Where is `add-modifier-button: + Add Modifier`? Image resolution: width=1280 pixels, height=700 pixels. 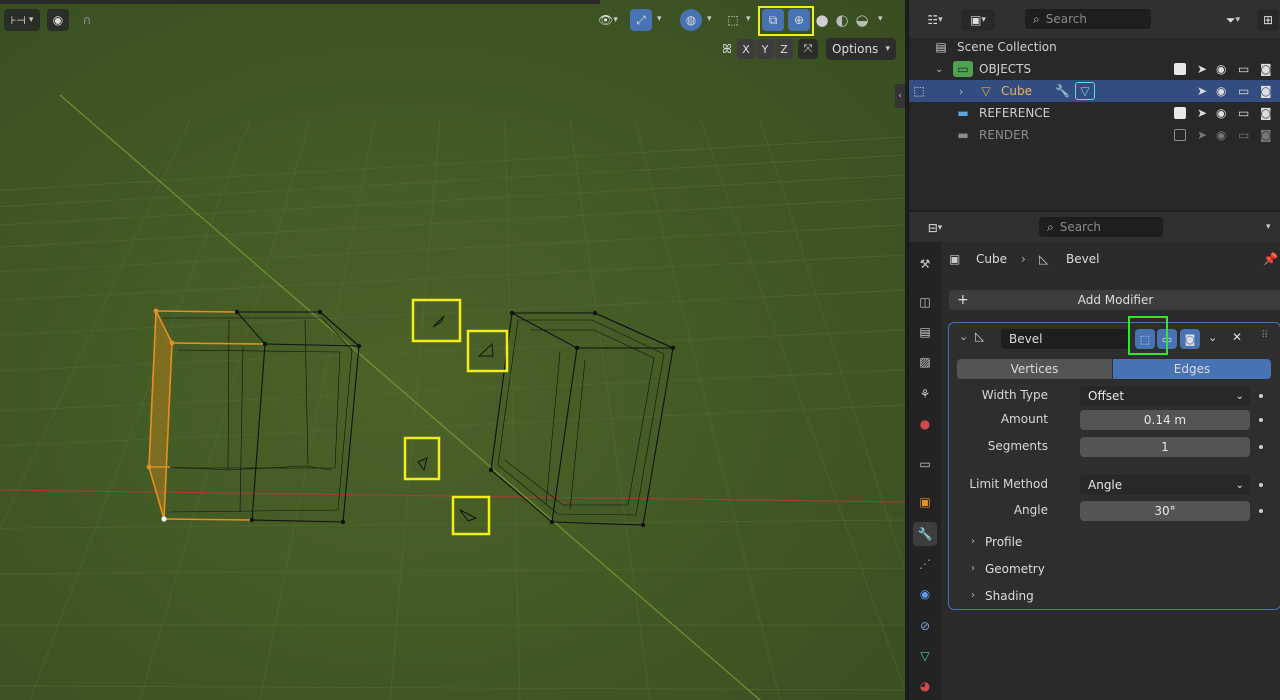 add-modifier-button: + Add Modifier is located at coordinates (1114, 300).